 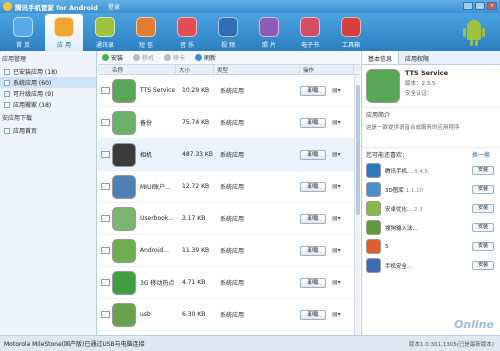 I want to click on sidebar-item-0: 已安装应用 (18), so click(x=48, y=71).